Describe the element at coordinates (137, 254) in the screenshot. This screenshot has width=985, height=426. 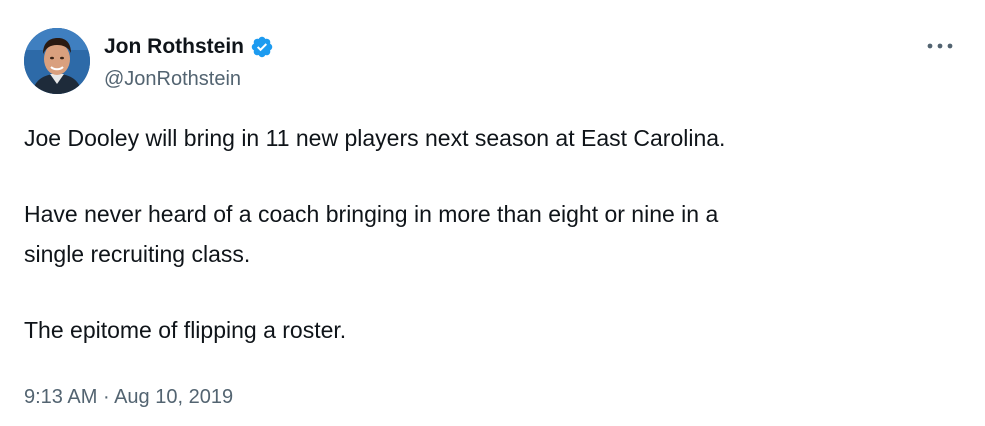
I see `tweet-paragraph: single recruiting class.` at that location.